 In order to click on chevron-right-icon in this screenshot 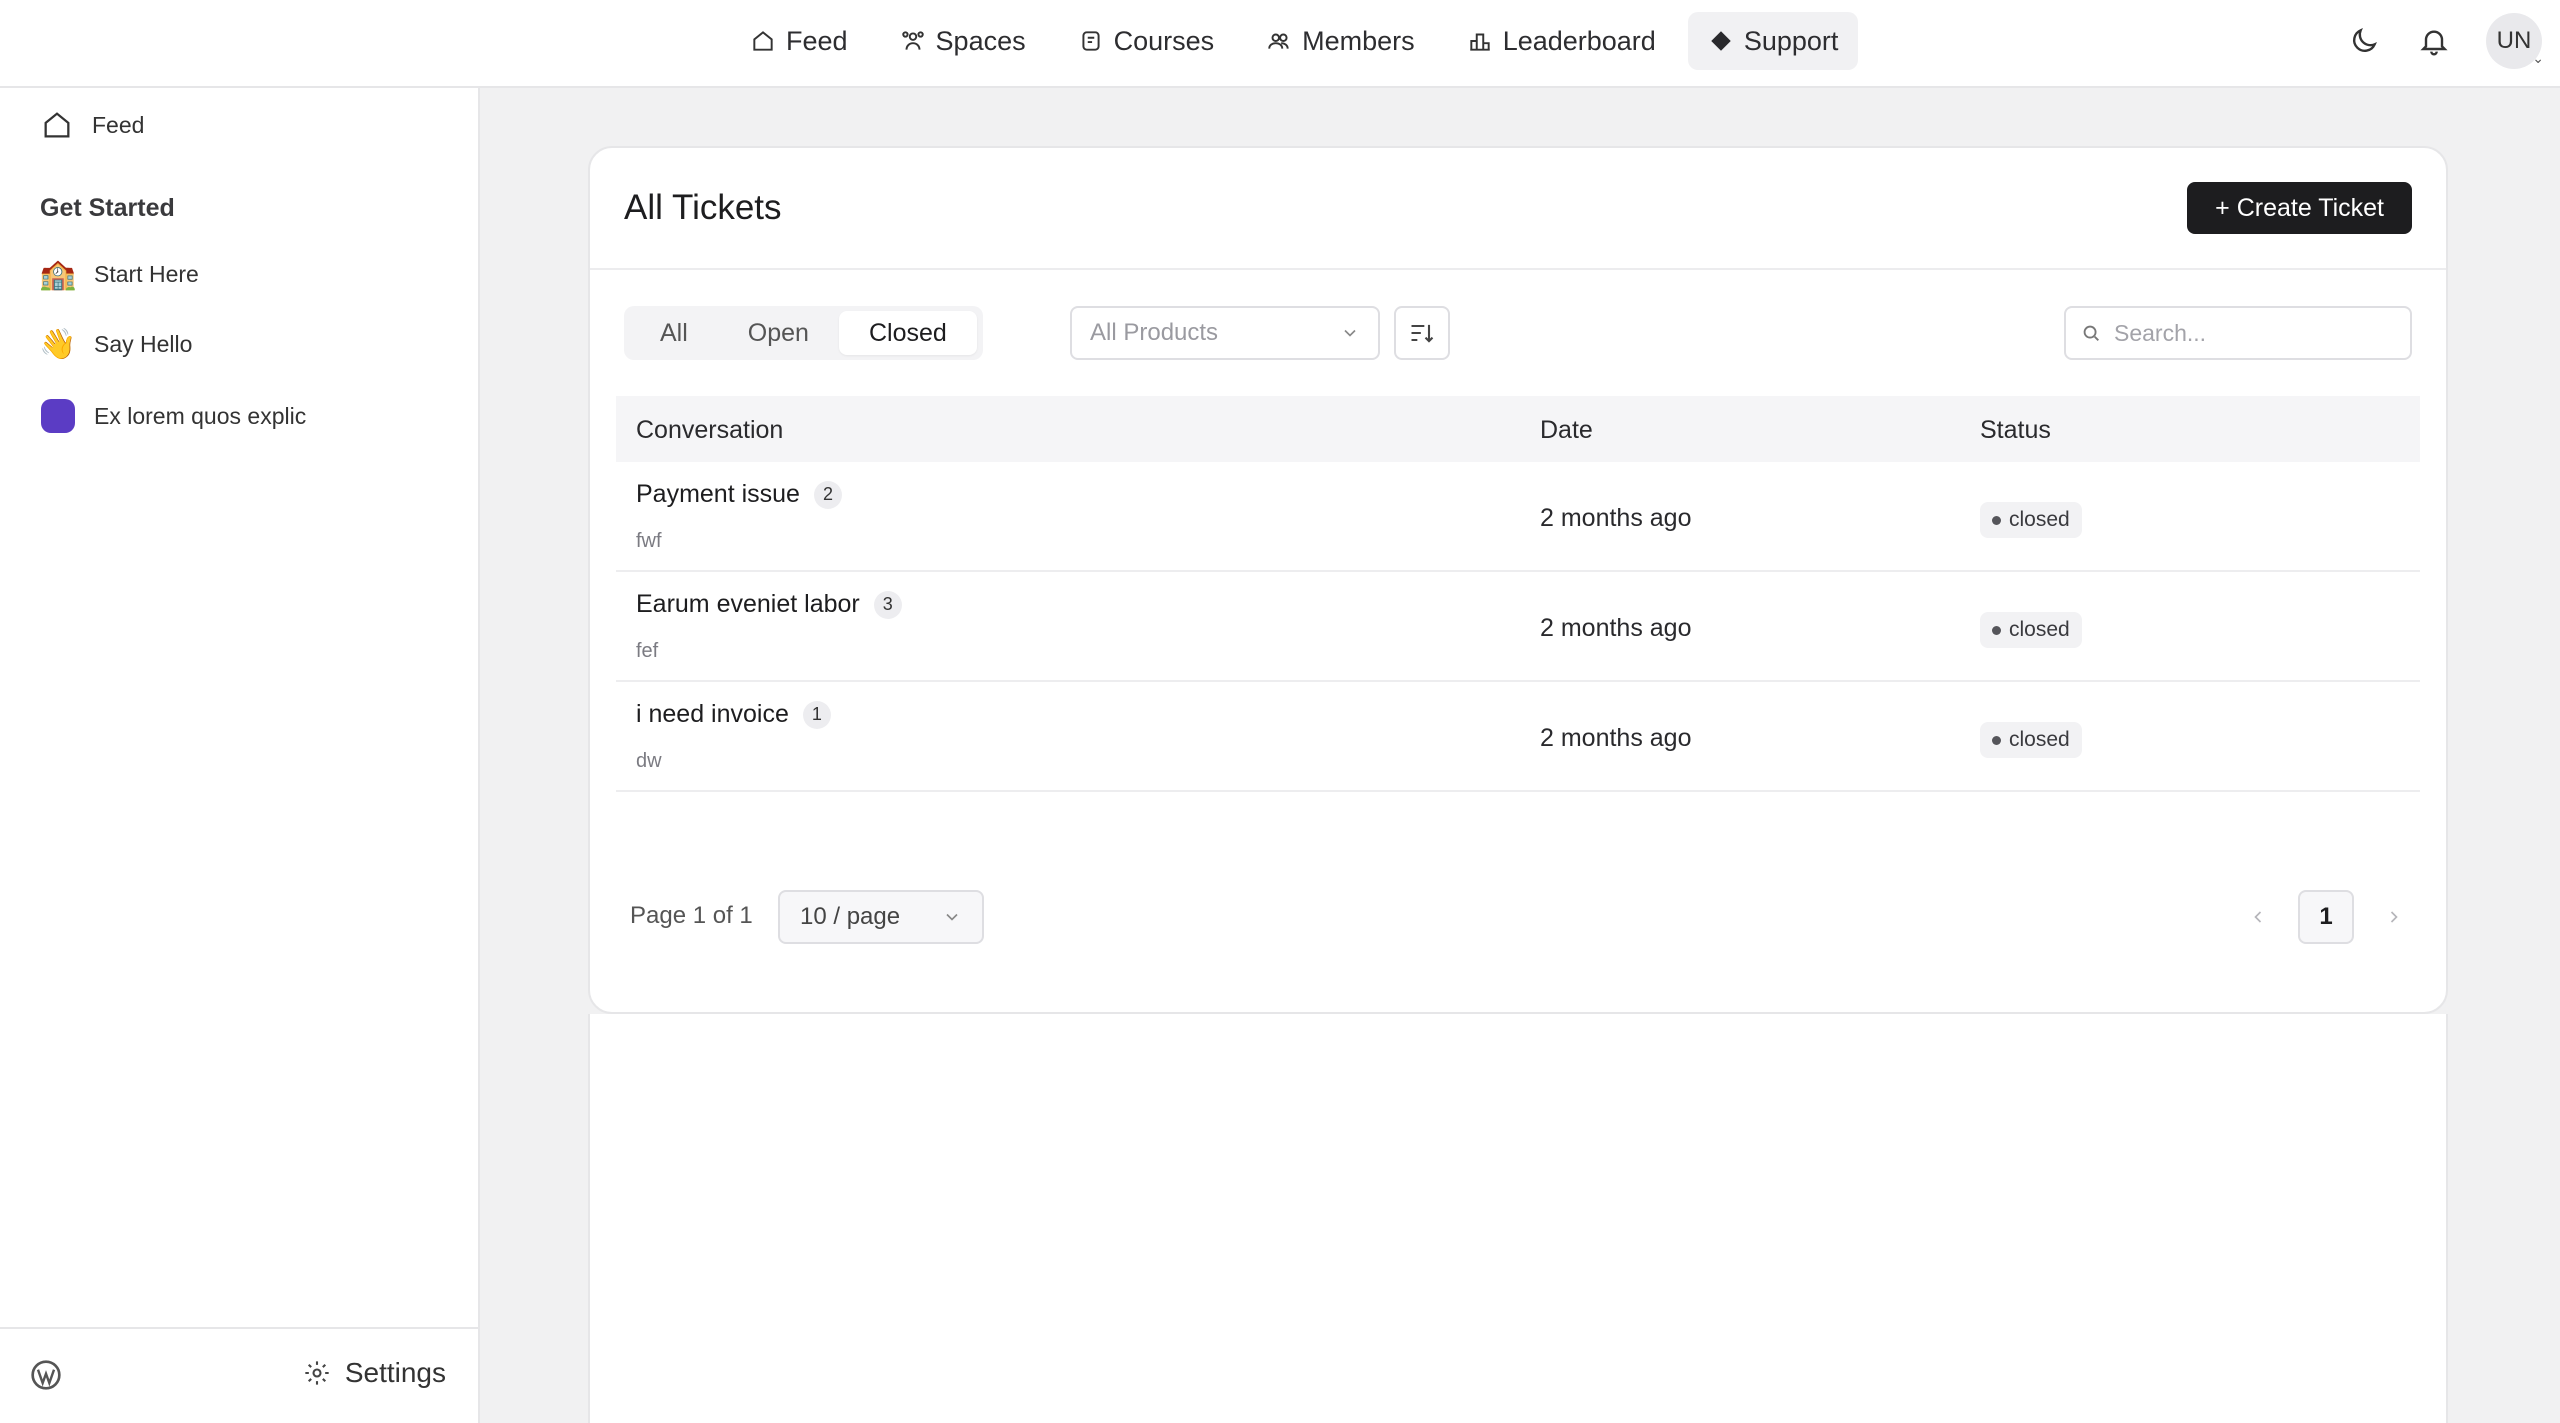, I will do `click(2394, 917)`.